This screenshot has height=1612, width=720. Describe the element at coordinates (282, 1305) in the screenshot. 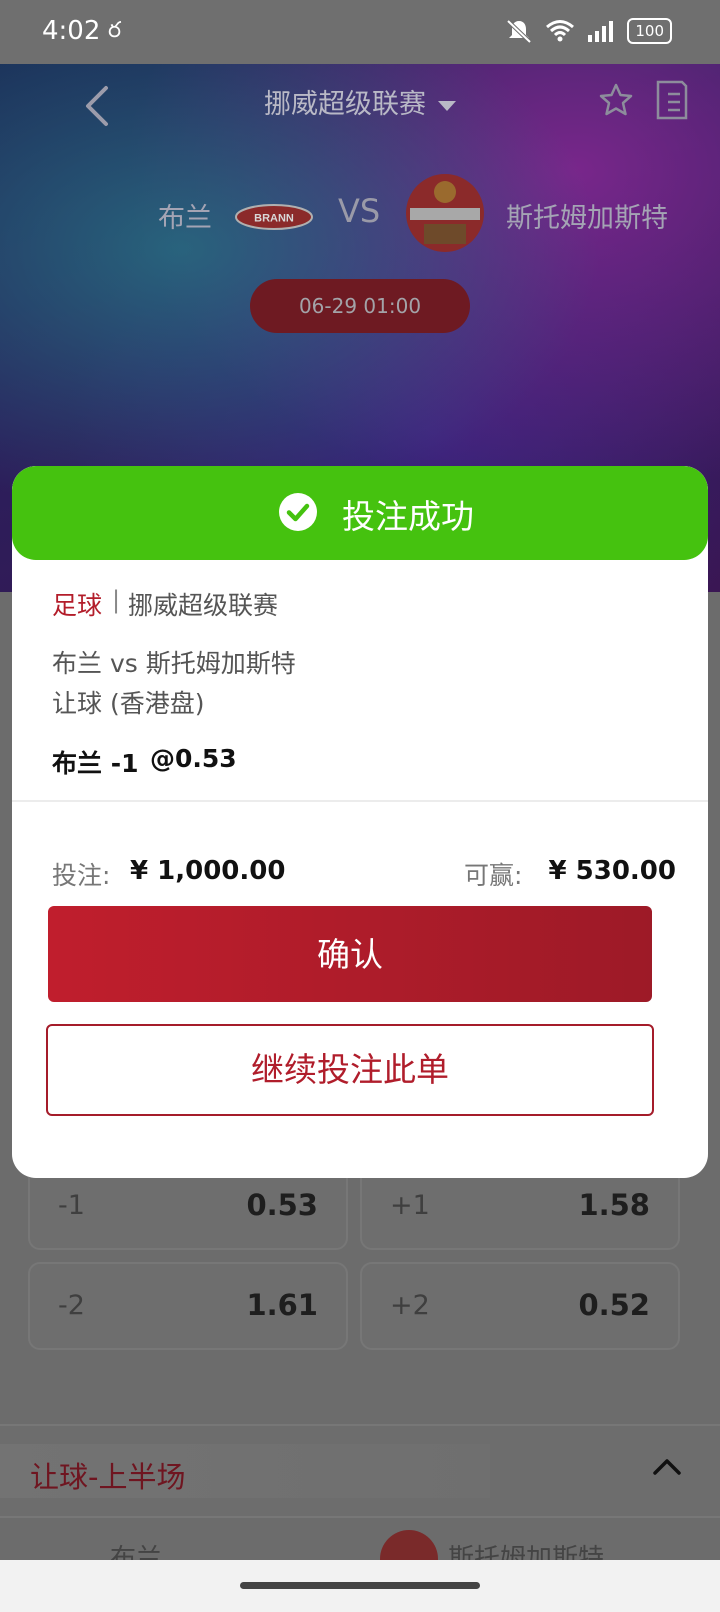

I see `odds-value: 1.61` at that location.